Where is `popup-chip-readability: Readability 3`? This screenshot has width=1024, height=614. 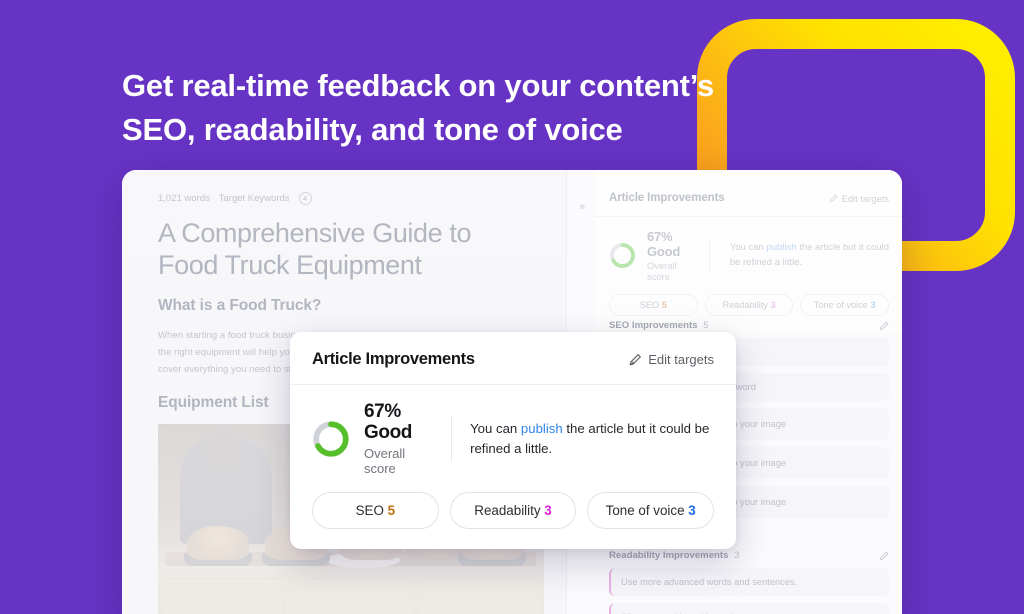
popup-chip-readability: Readability 3 is located at coordinates (513, 510).